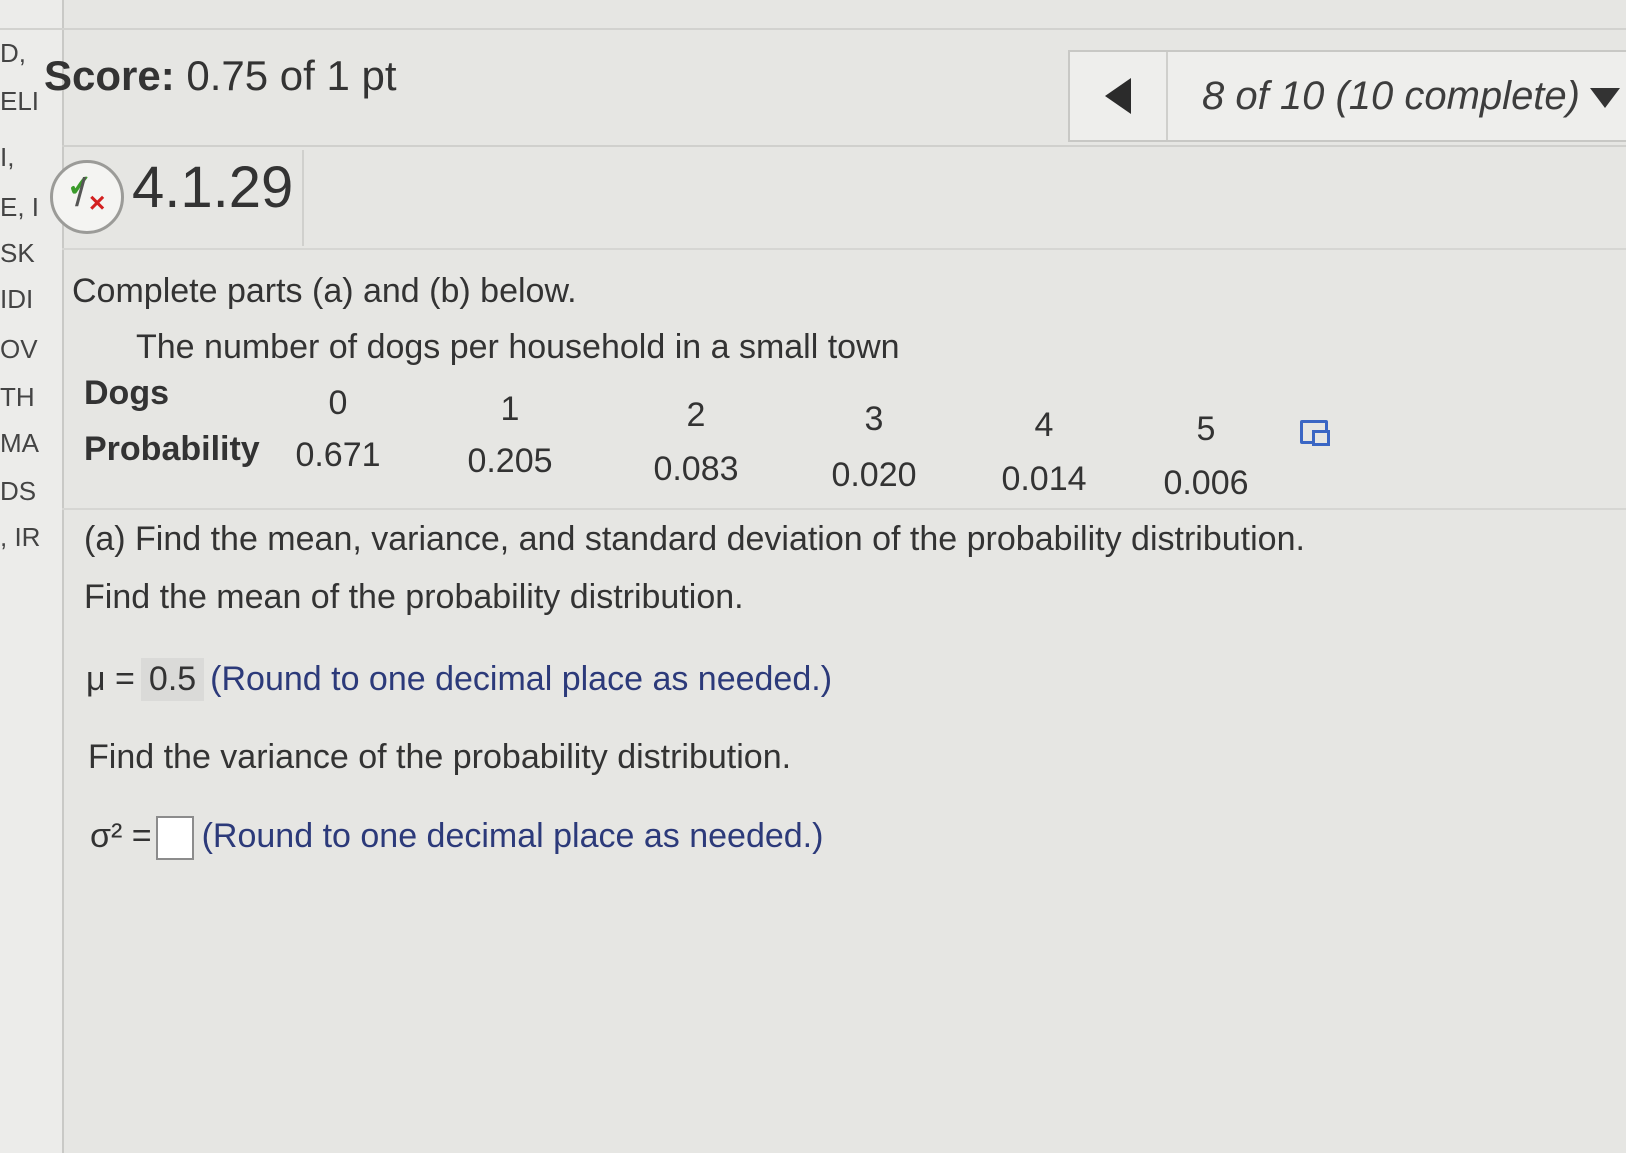 This screenshot has width=1626, height=1153. I want to click on sidebar-fragment: IDI, so click(17, 299).